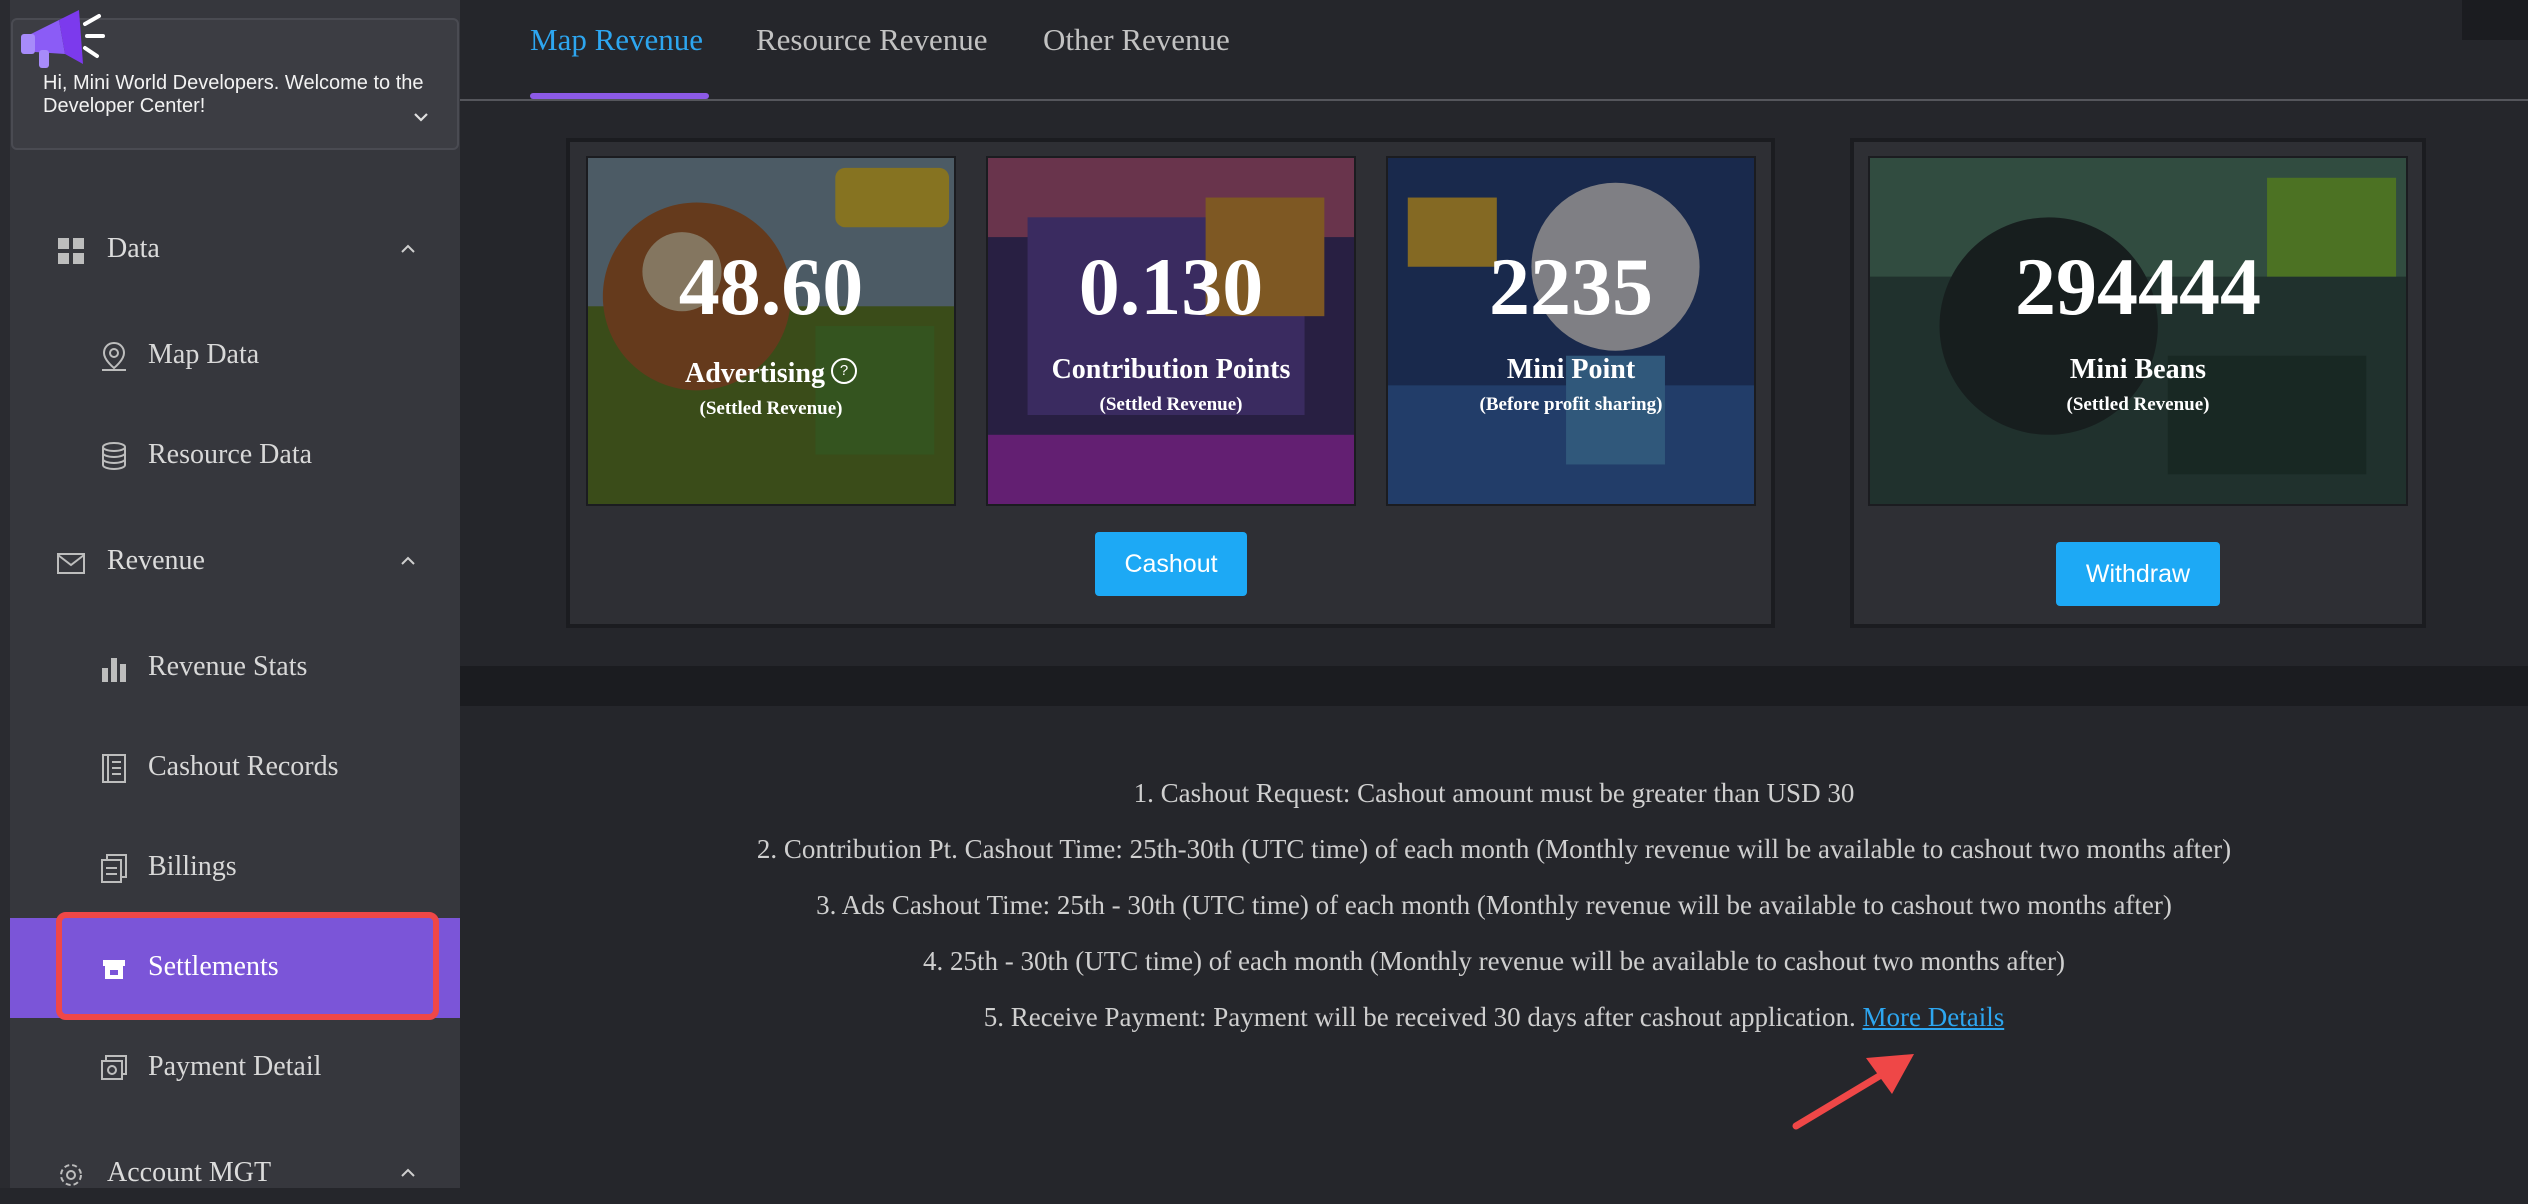 This screenshot has width=2528, height=1204. What do you see at coordinates (1171, 404) in the screenshot?
I see `contribution-points-sub: (Settled Revenue)` at bounding box center [1171, 404].